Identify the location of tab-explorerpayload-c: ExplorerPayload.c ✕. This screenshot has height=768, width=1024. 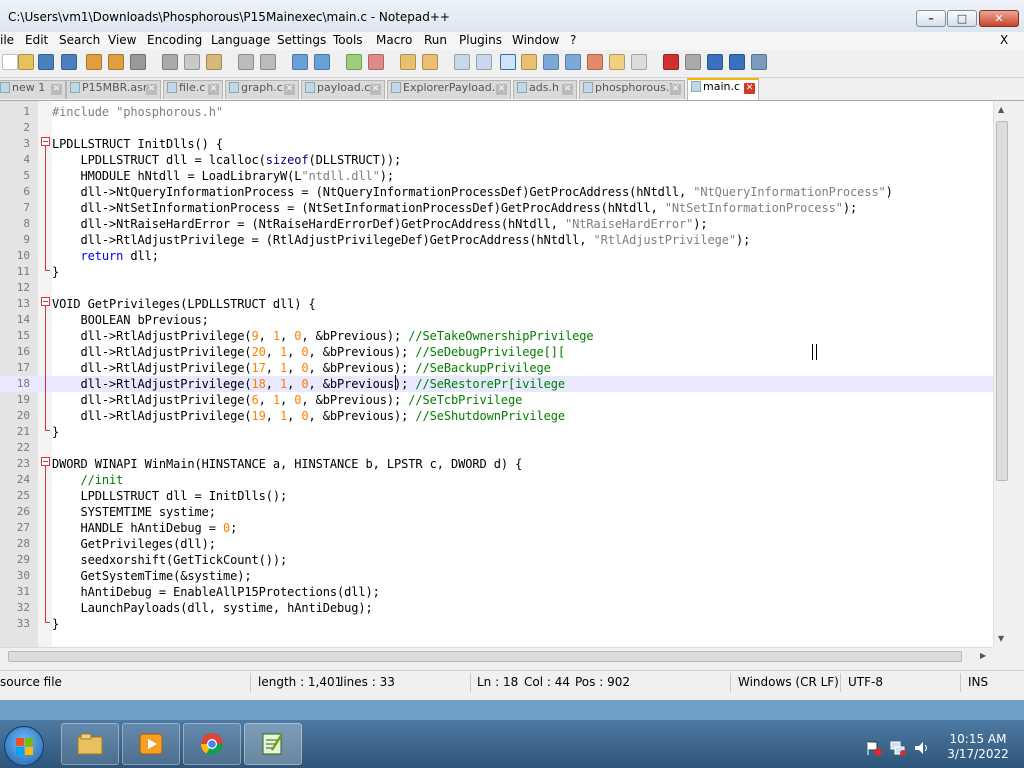
(449, 89).